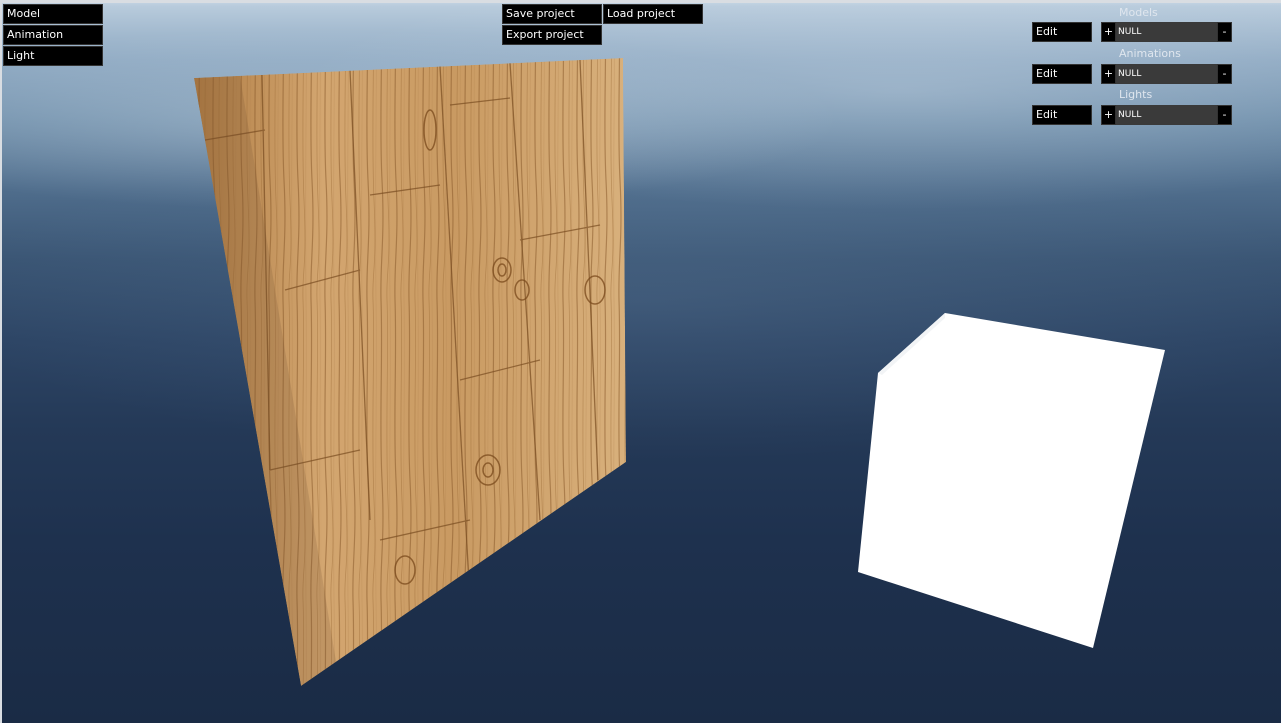 This screenshot has width=1281, height=723. Describe the element at coordinates (1224, 74) in the screenshot. I see `animations-remove-button: -` at that location.